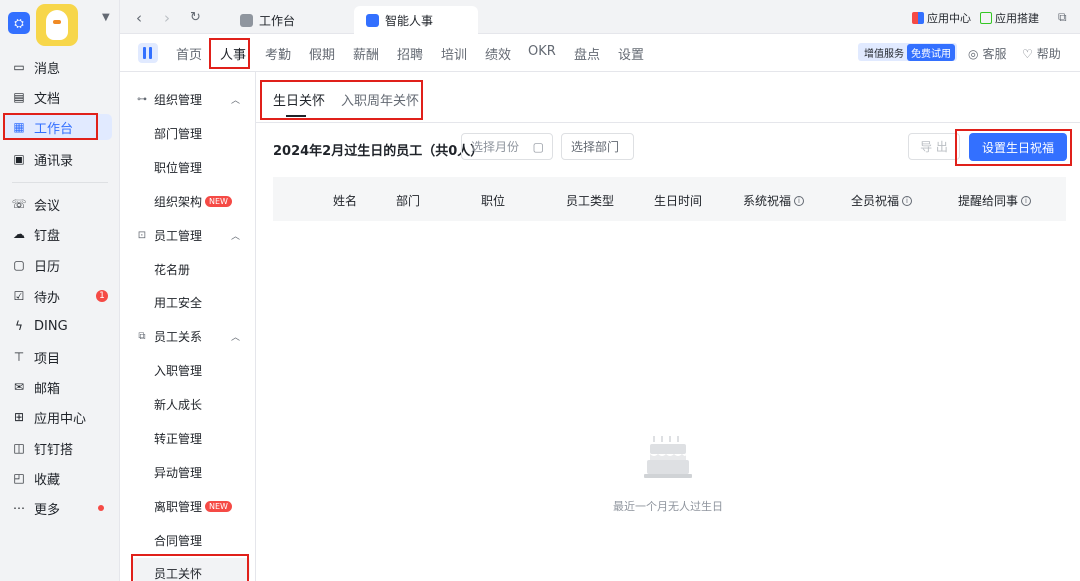 This screenshot has height=581, width=1080. I want to click on nav-item-ding: ϟ DING, so click(58, 326).